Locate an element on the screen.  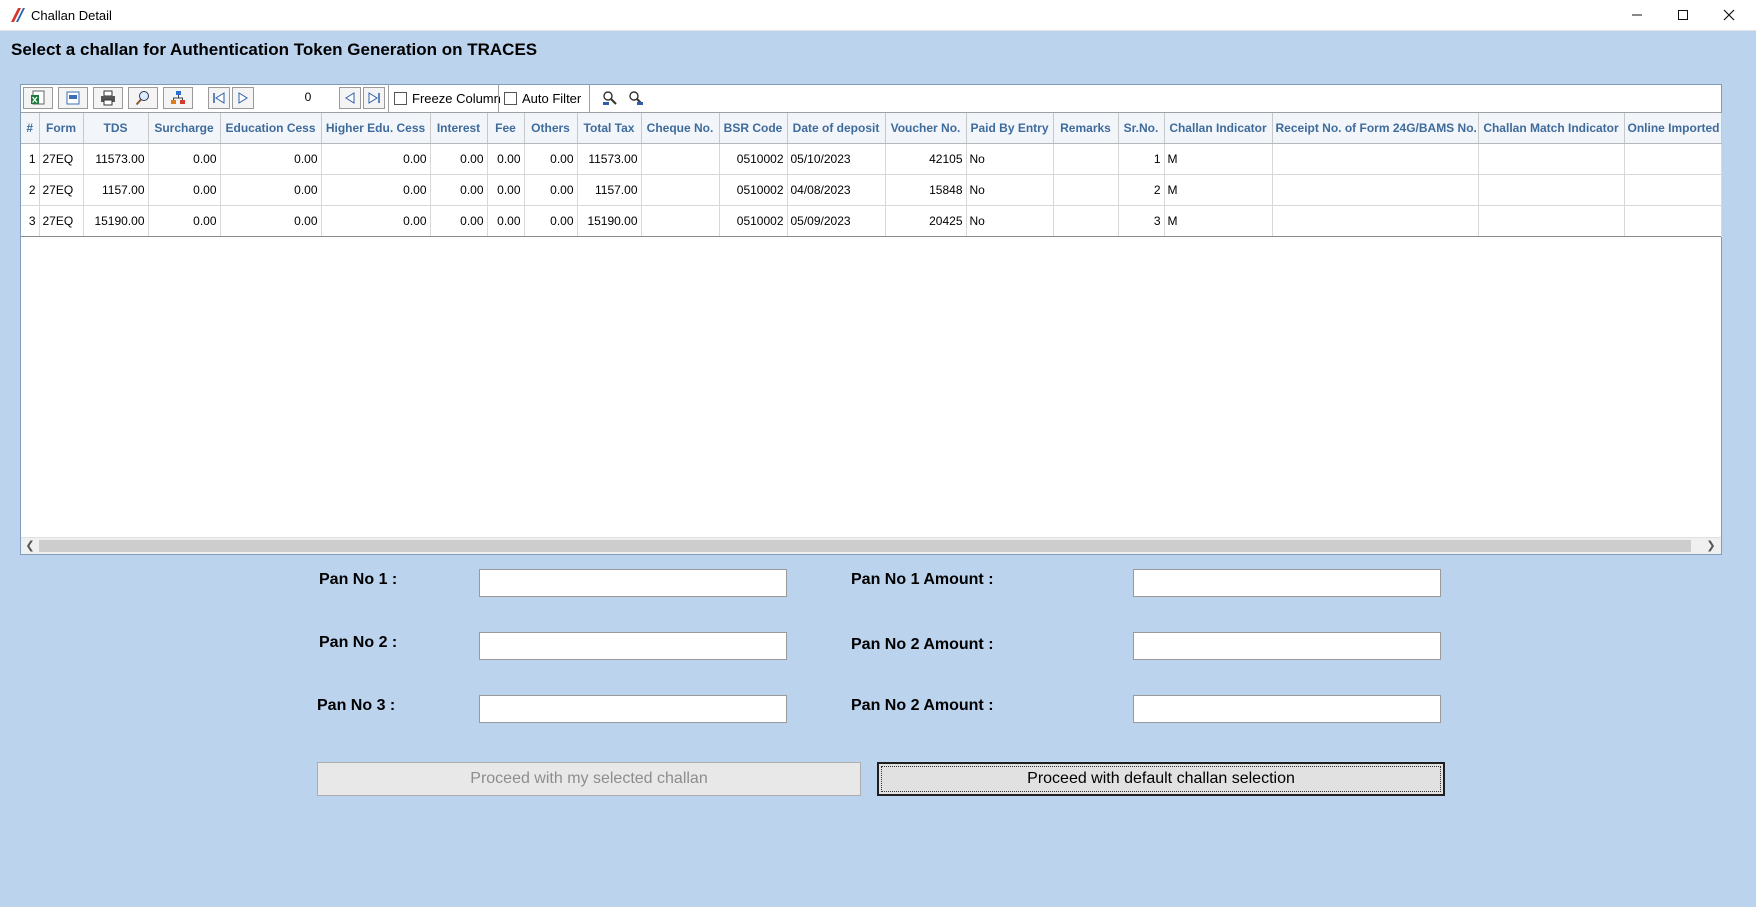
column-header: Online Imported is located at coordinates (1673, 128).